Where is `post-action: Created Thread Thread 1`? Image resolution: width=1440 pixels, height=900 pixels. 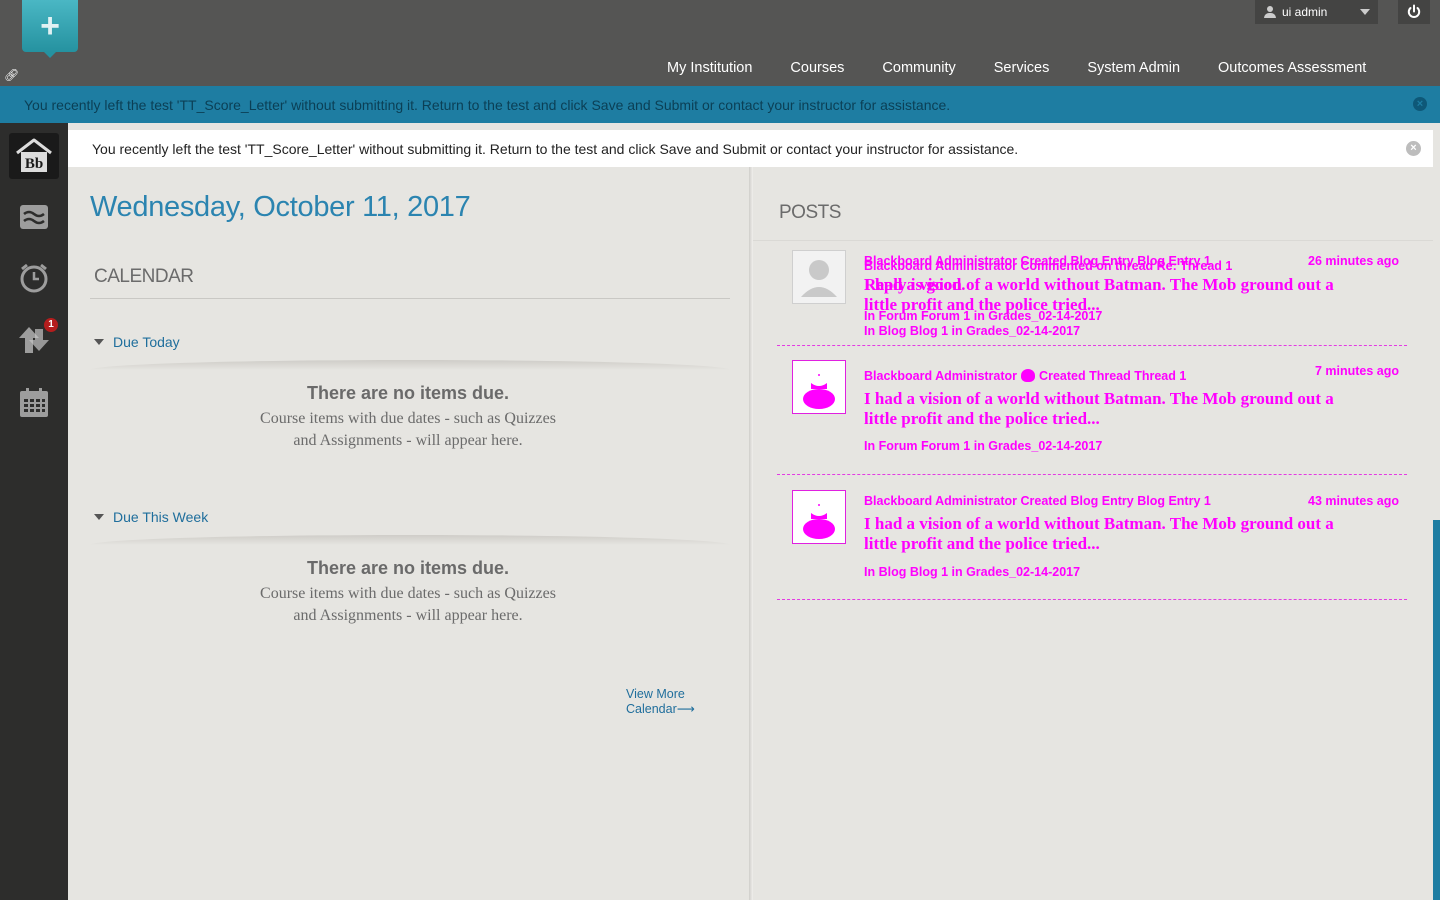 post-action: Created Thread Thread 1 is located at coordinates (1113, 376).